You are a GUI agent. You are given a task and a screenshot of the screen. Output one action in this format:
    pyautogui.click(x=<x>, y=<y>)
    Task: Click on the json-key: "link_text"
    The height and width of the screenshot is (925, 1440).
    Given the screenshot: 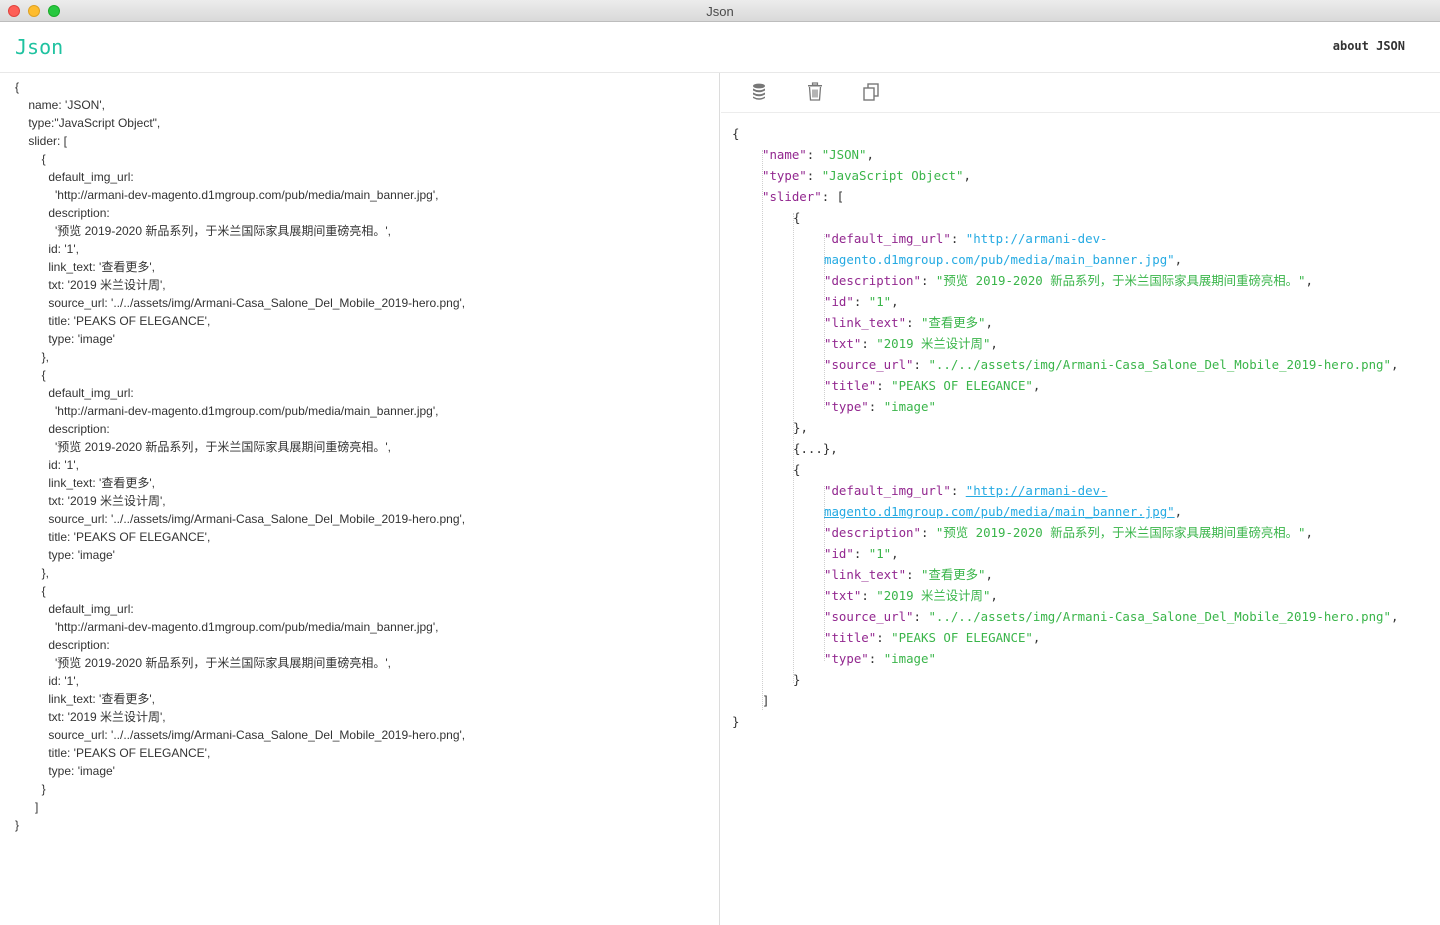 What is the action you would take?
    pyautogui.click(x=865, y=322)
    